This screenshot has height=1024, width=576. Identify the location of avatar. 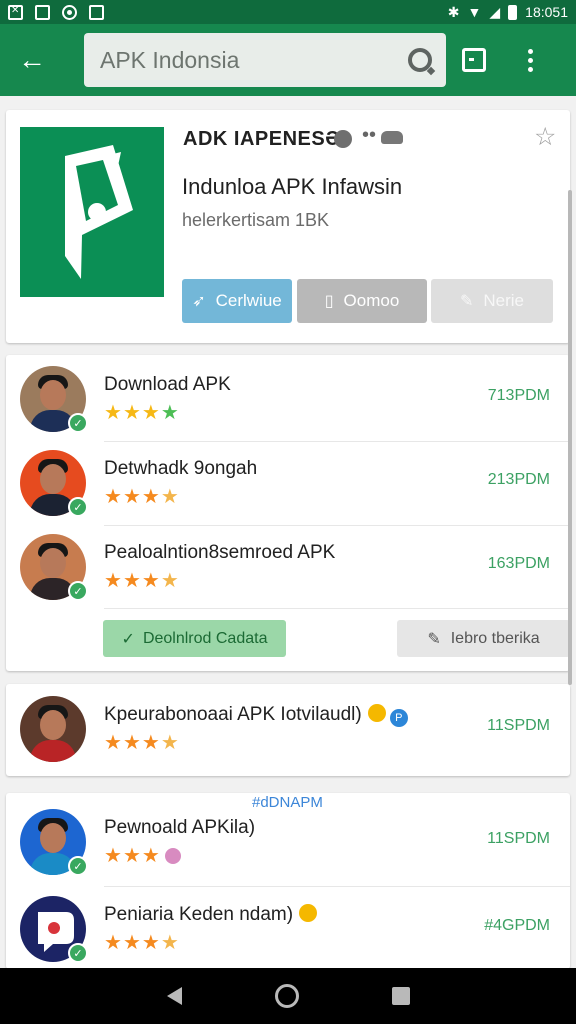
(53, 729).